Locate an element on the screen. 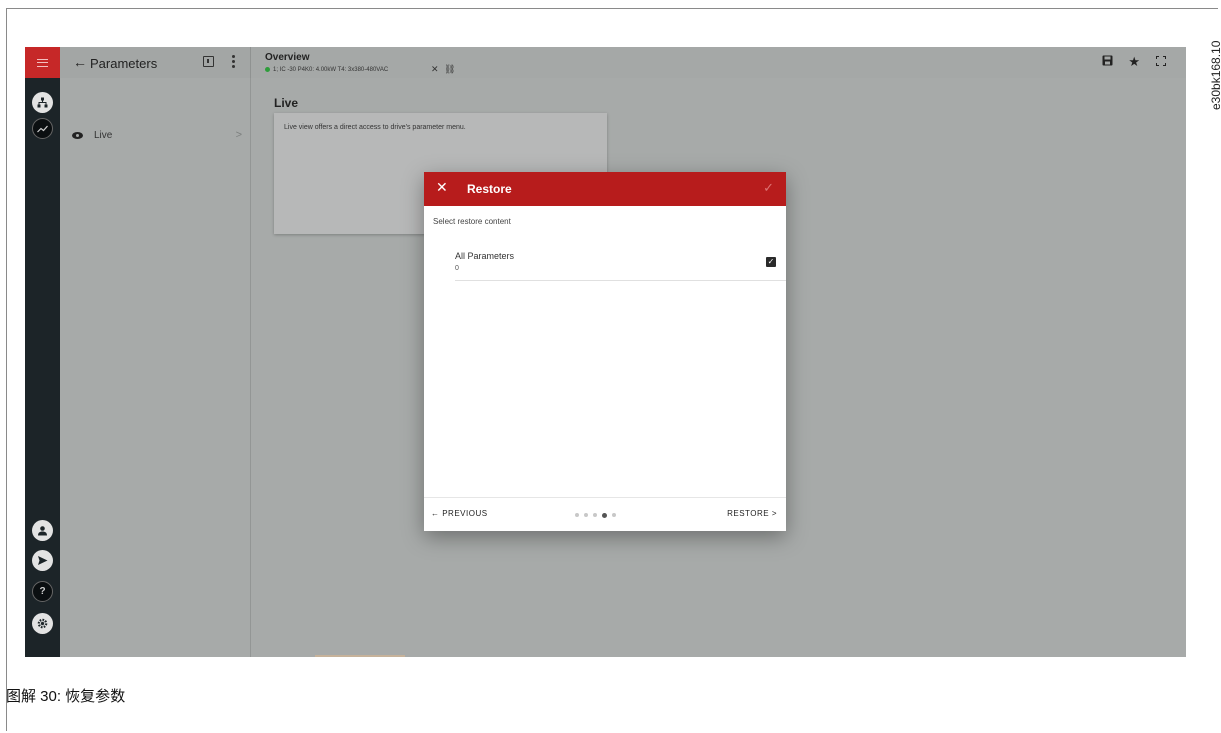 The width and height of the screenshot is (1221, 733). star-icon: ★ is located at coordinates (1134, 61).